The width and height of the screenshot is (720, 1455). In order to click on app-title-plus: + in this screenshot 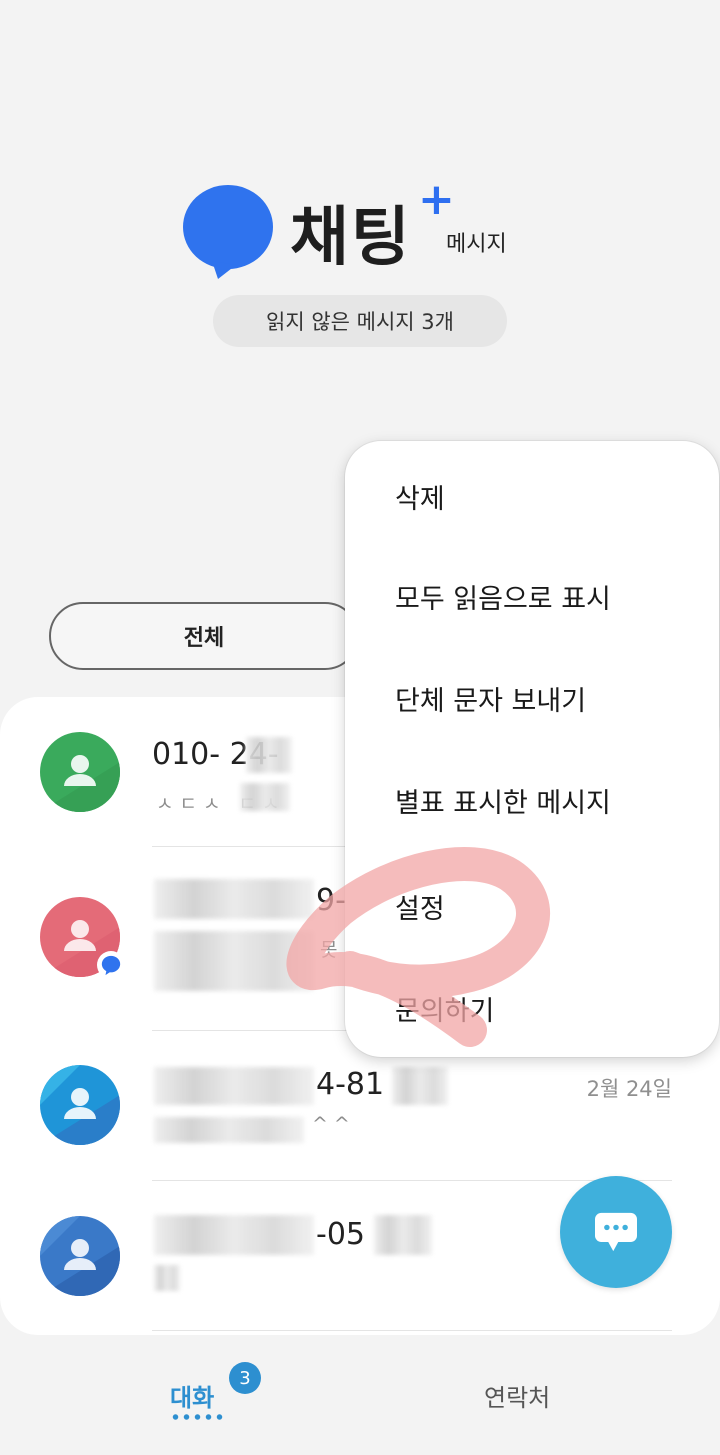, I will do `click(436, 199)`.